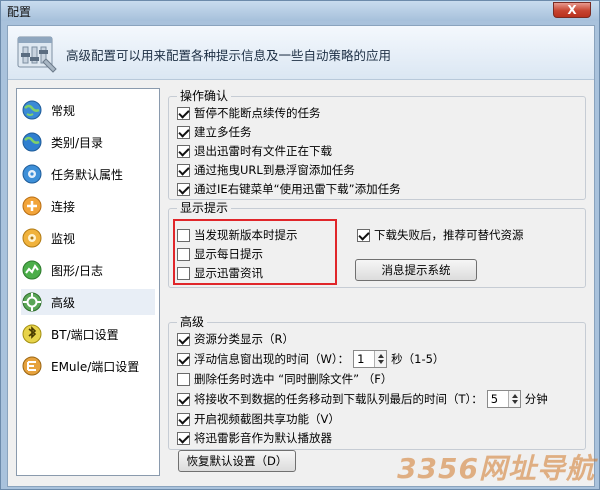  Describe the element at coordinates (503, 399) in the screenshot. I see `move-time-stepper: 5` at that location.